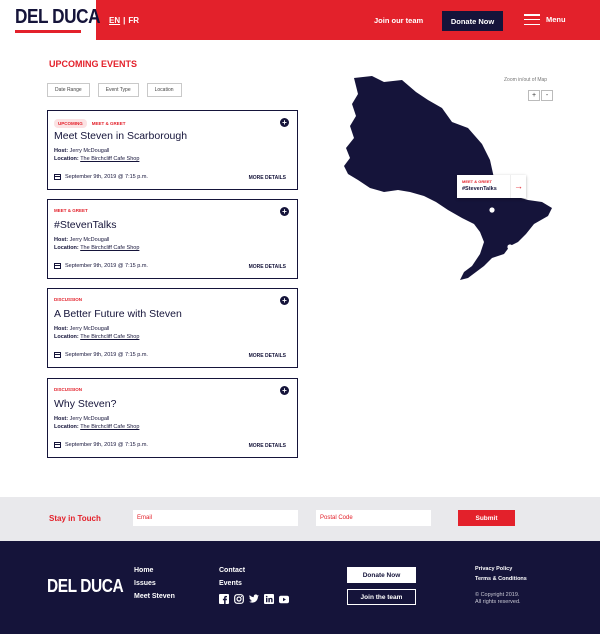 Image resolution: width=600 pixels, height=634 pixels. I want to click on copyright: © Copyright 2019. All rights reserved., so click(498, 598).